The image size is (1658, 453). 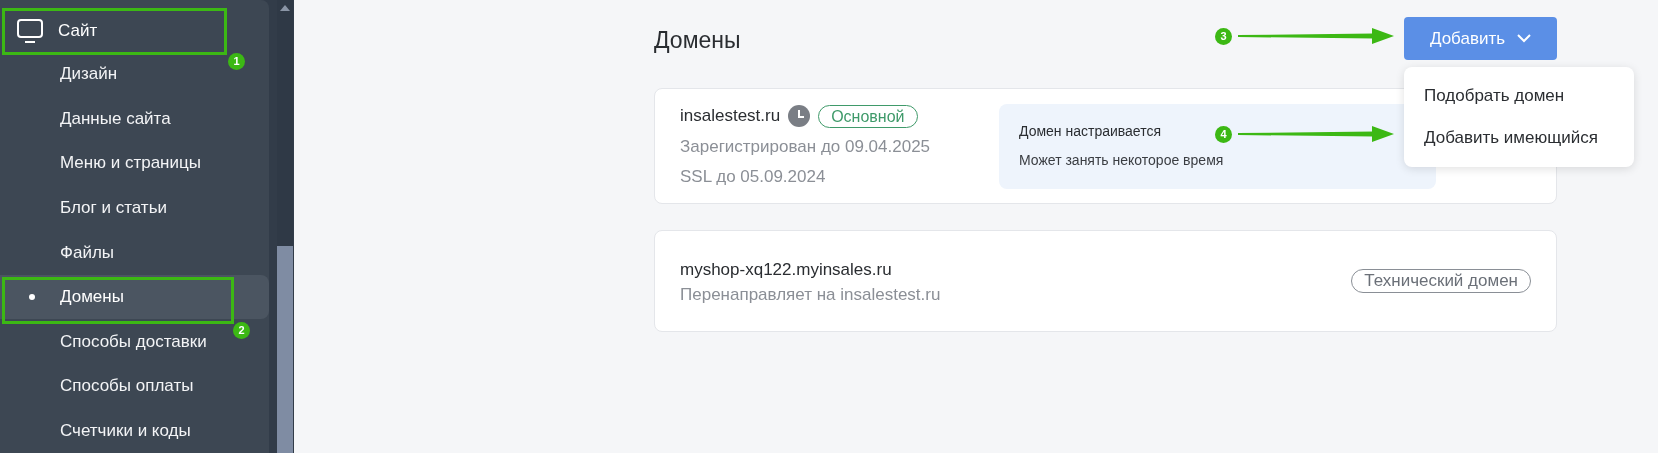 I want to click on sidebar-item: Файлы, so click(x=87, y=252).